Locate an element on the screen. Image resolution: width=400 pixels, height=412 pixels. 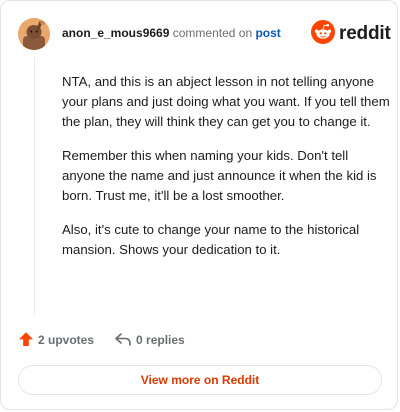
reply-arrow-icon is located at coordinates (123, 340).